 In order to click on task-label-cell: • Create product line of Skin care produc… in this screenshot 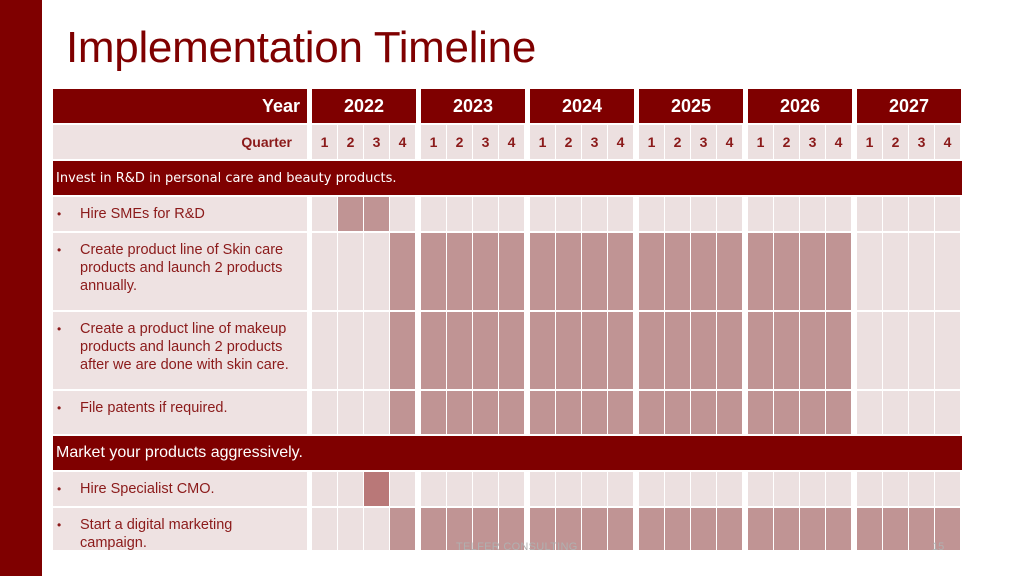, I will do `click(180, 271)`.